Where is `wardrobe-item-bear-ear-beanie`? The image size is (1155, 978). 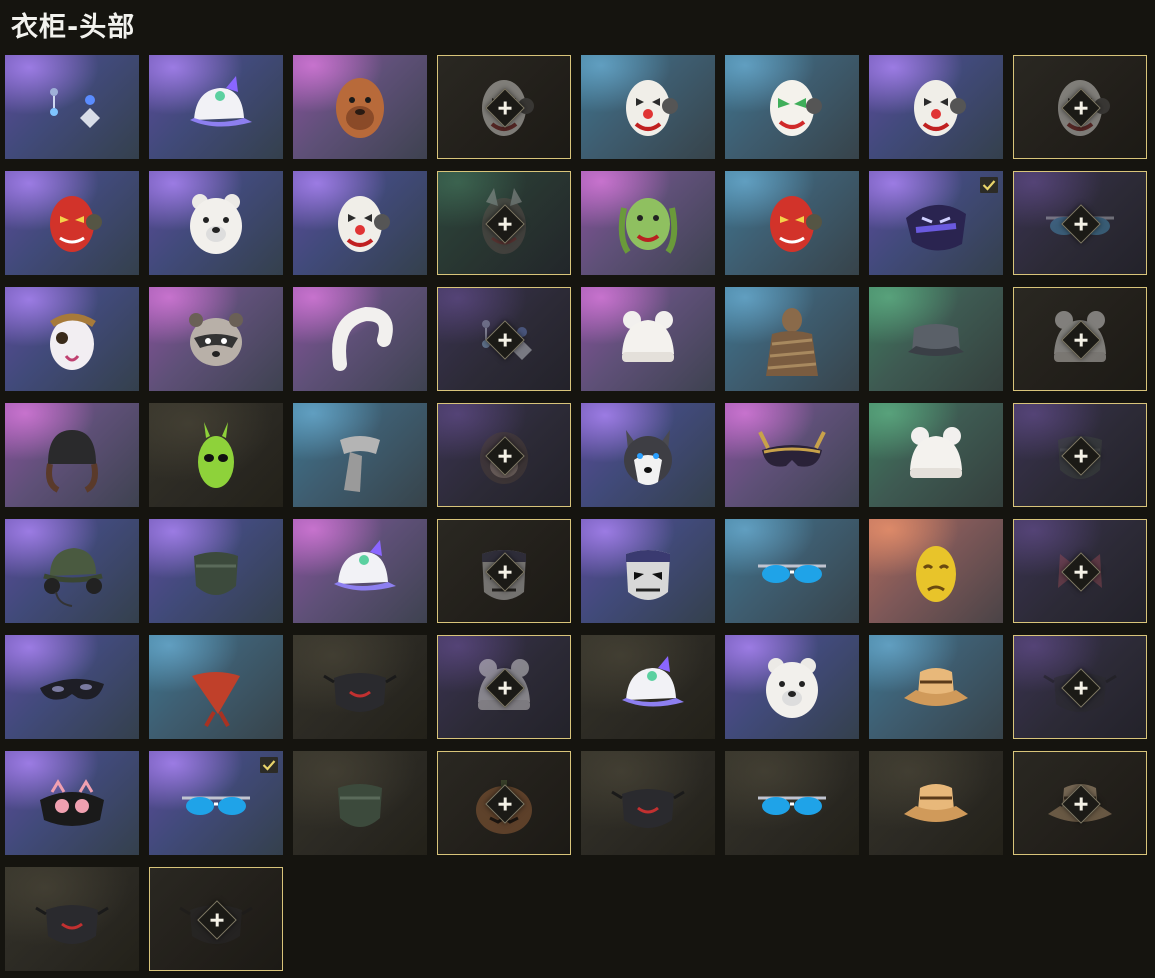 wardrobe-item-bear-ear-beanie is located at coordinates (648, 339).